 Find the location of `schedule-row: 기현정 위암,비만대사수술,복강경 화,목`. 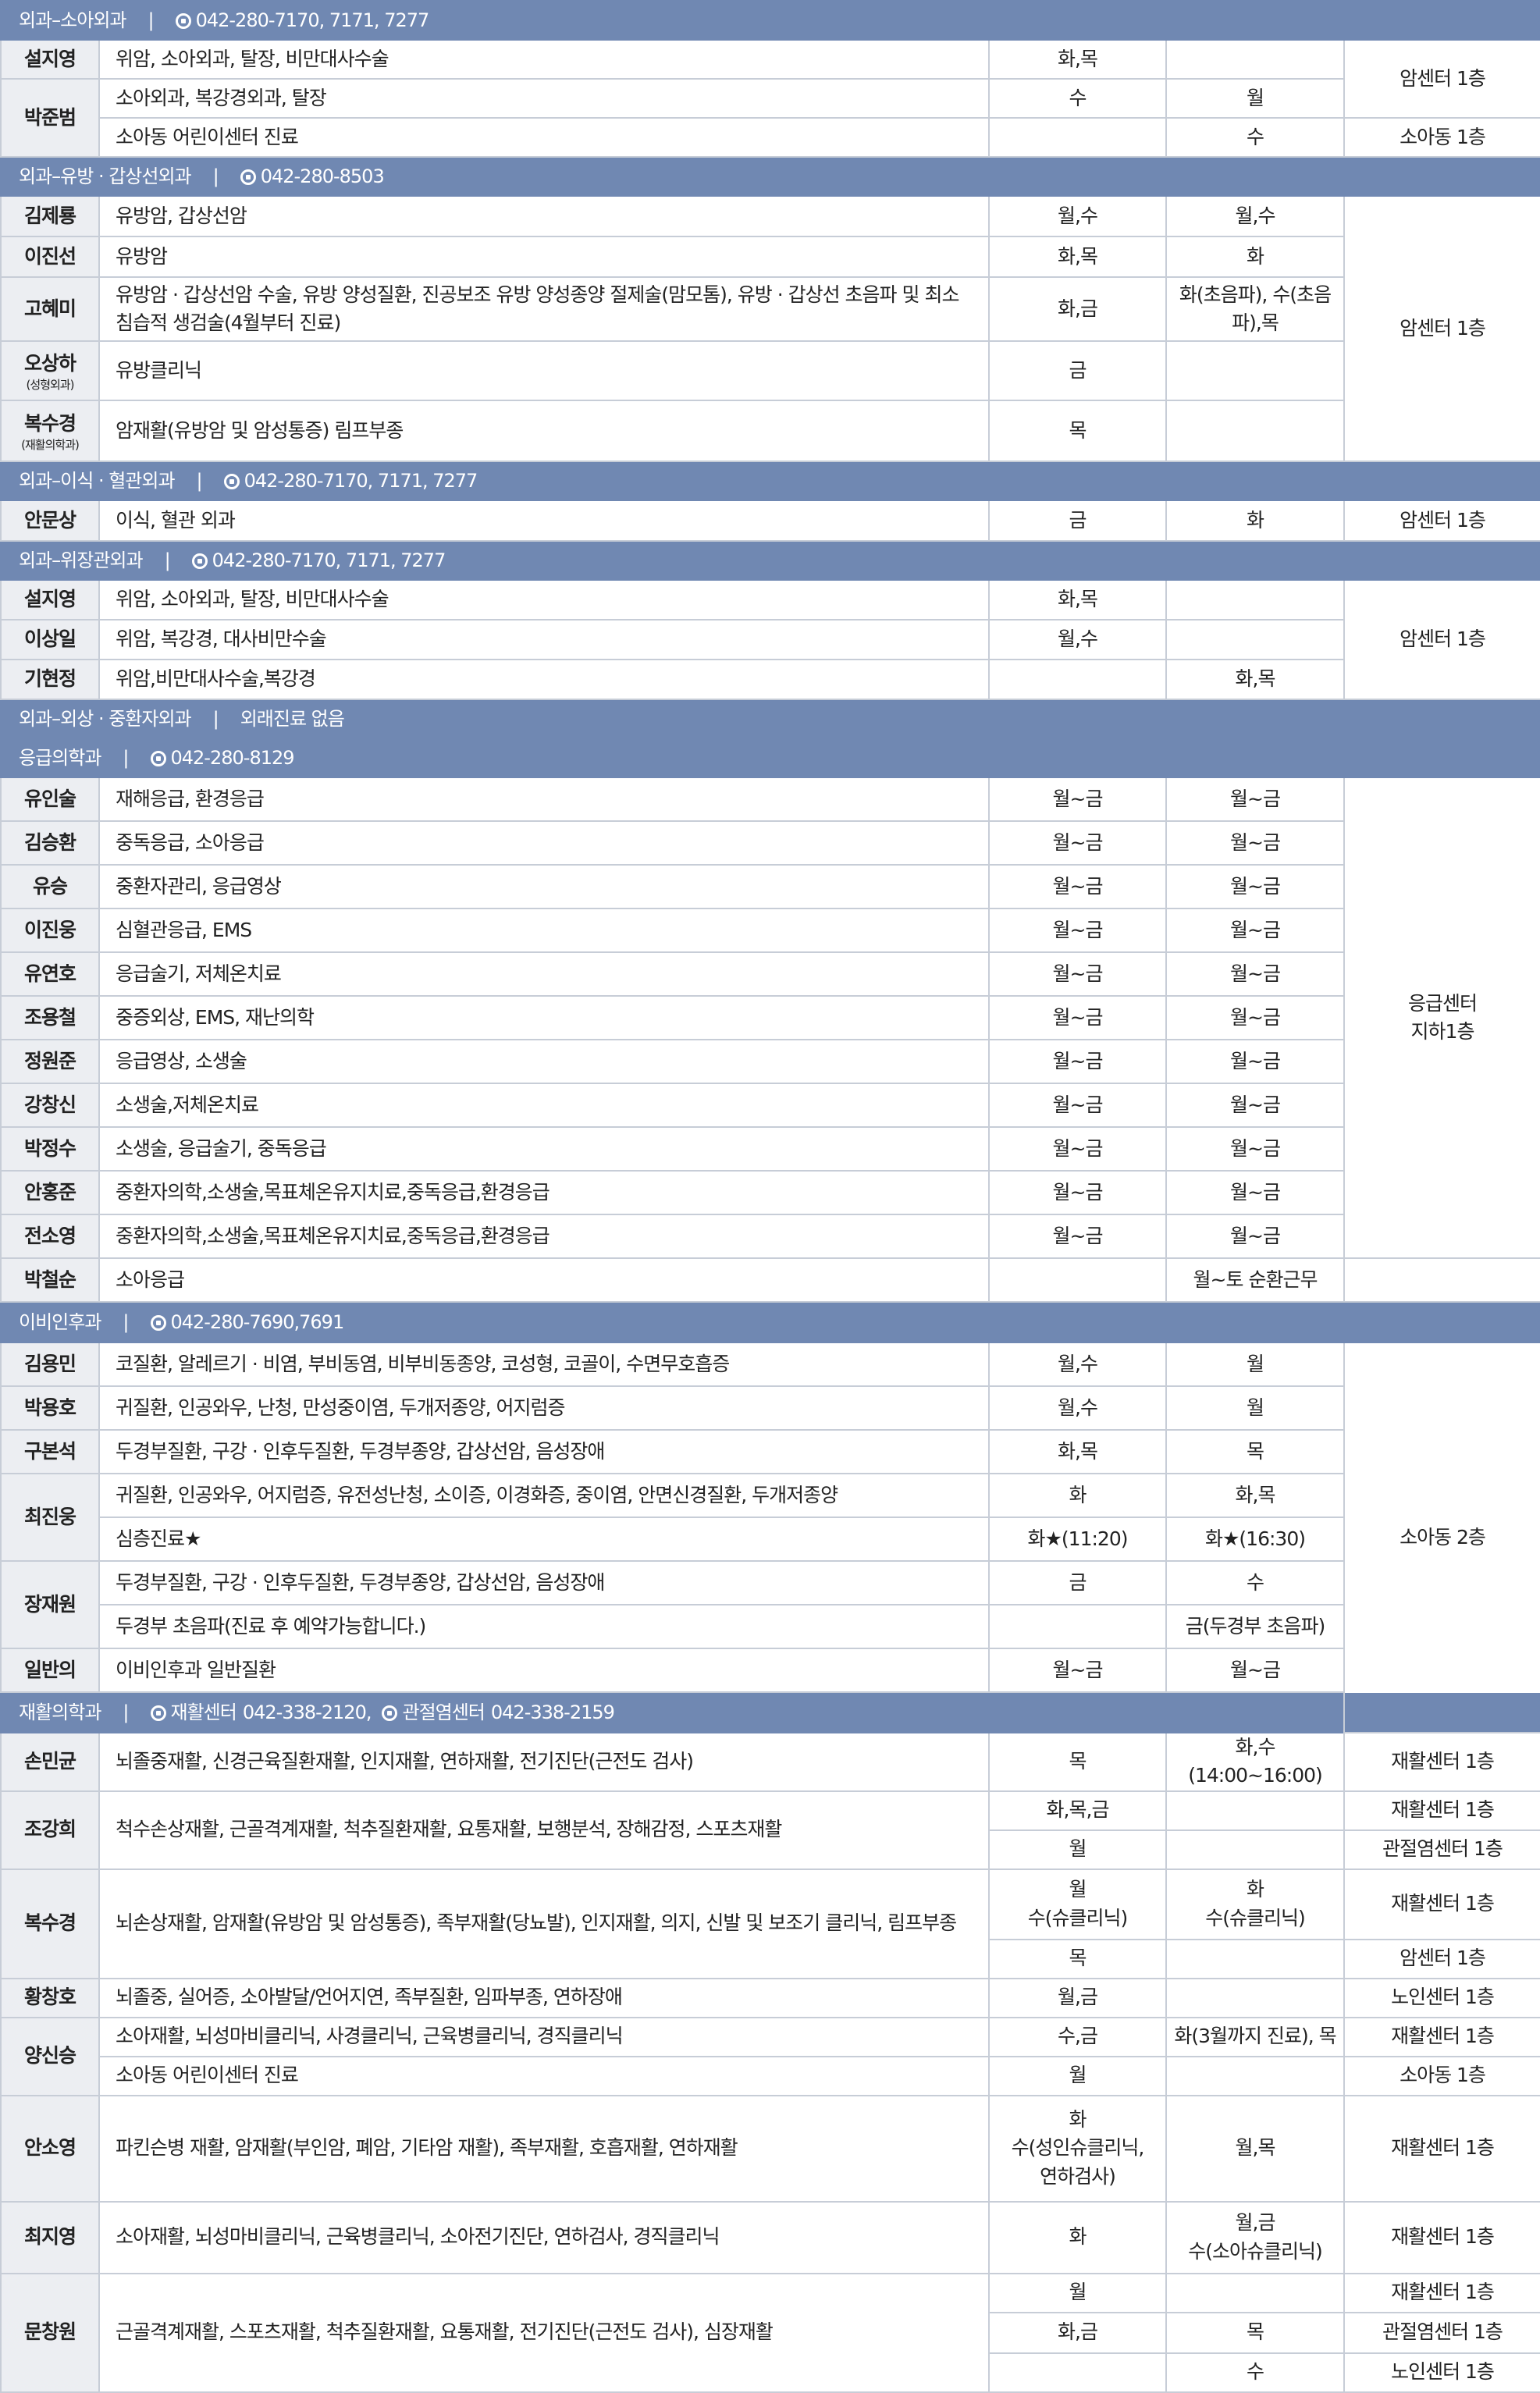

schedule-row: 기현정 위암,비만대사수술,복강경 화,목 is located at coordinates (770, 679).